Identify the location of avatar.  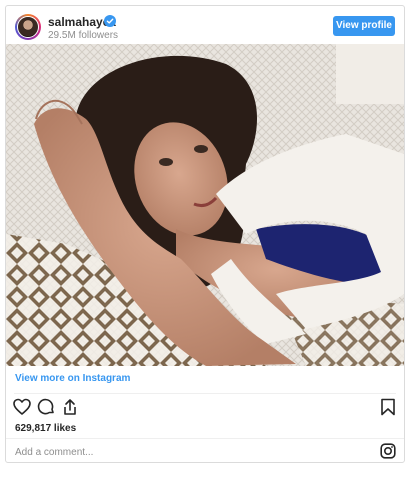
(28, 27).